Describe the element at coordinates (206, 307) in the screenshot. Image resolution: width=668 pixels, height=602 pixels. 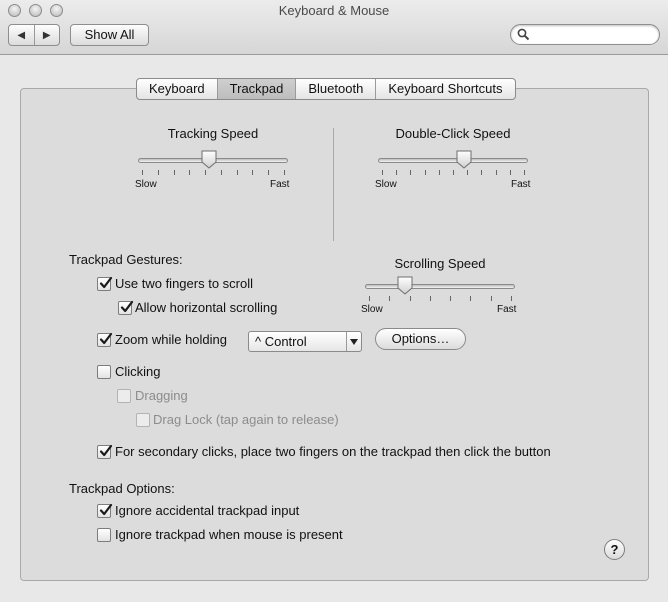
I see `horizontal-scroll-label: Allow horizontal scrolling` at that location.